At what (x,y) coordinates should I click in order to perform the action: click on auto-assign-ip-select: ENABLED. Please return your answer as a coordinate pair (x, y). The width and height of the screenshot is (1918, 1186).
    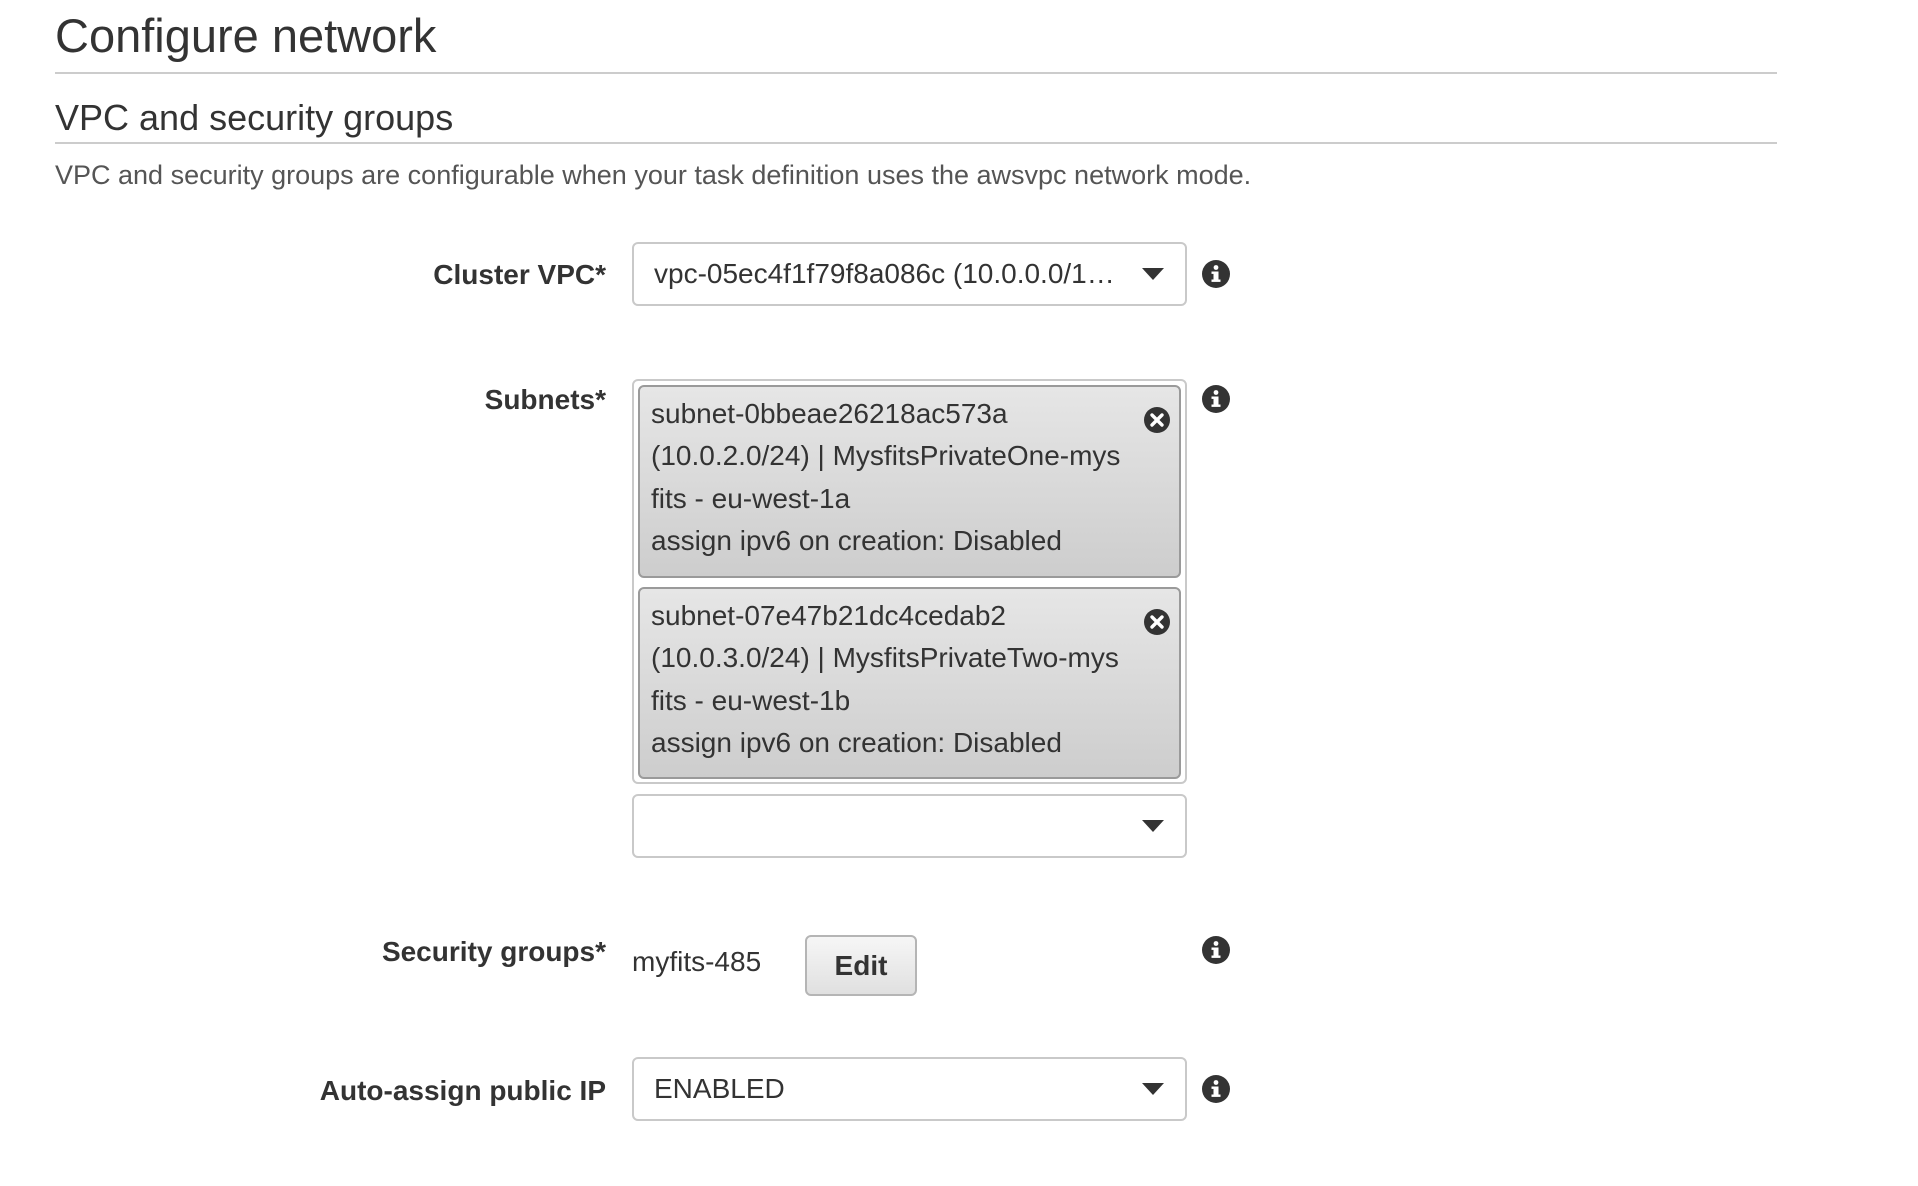
    Looking at the image, I should click on (909, 1089).